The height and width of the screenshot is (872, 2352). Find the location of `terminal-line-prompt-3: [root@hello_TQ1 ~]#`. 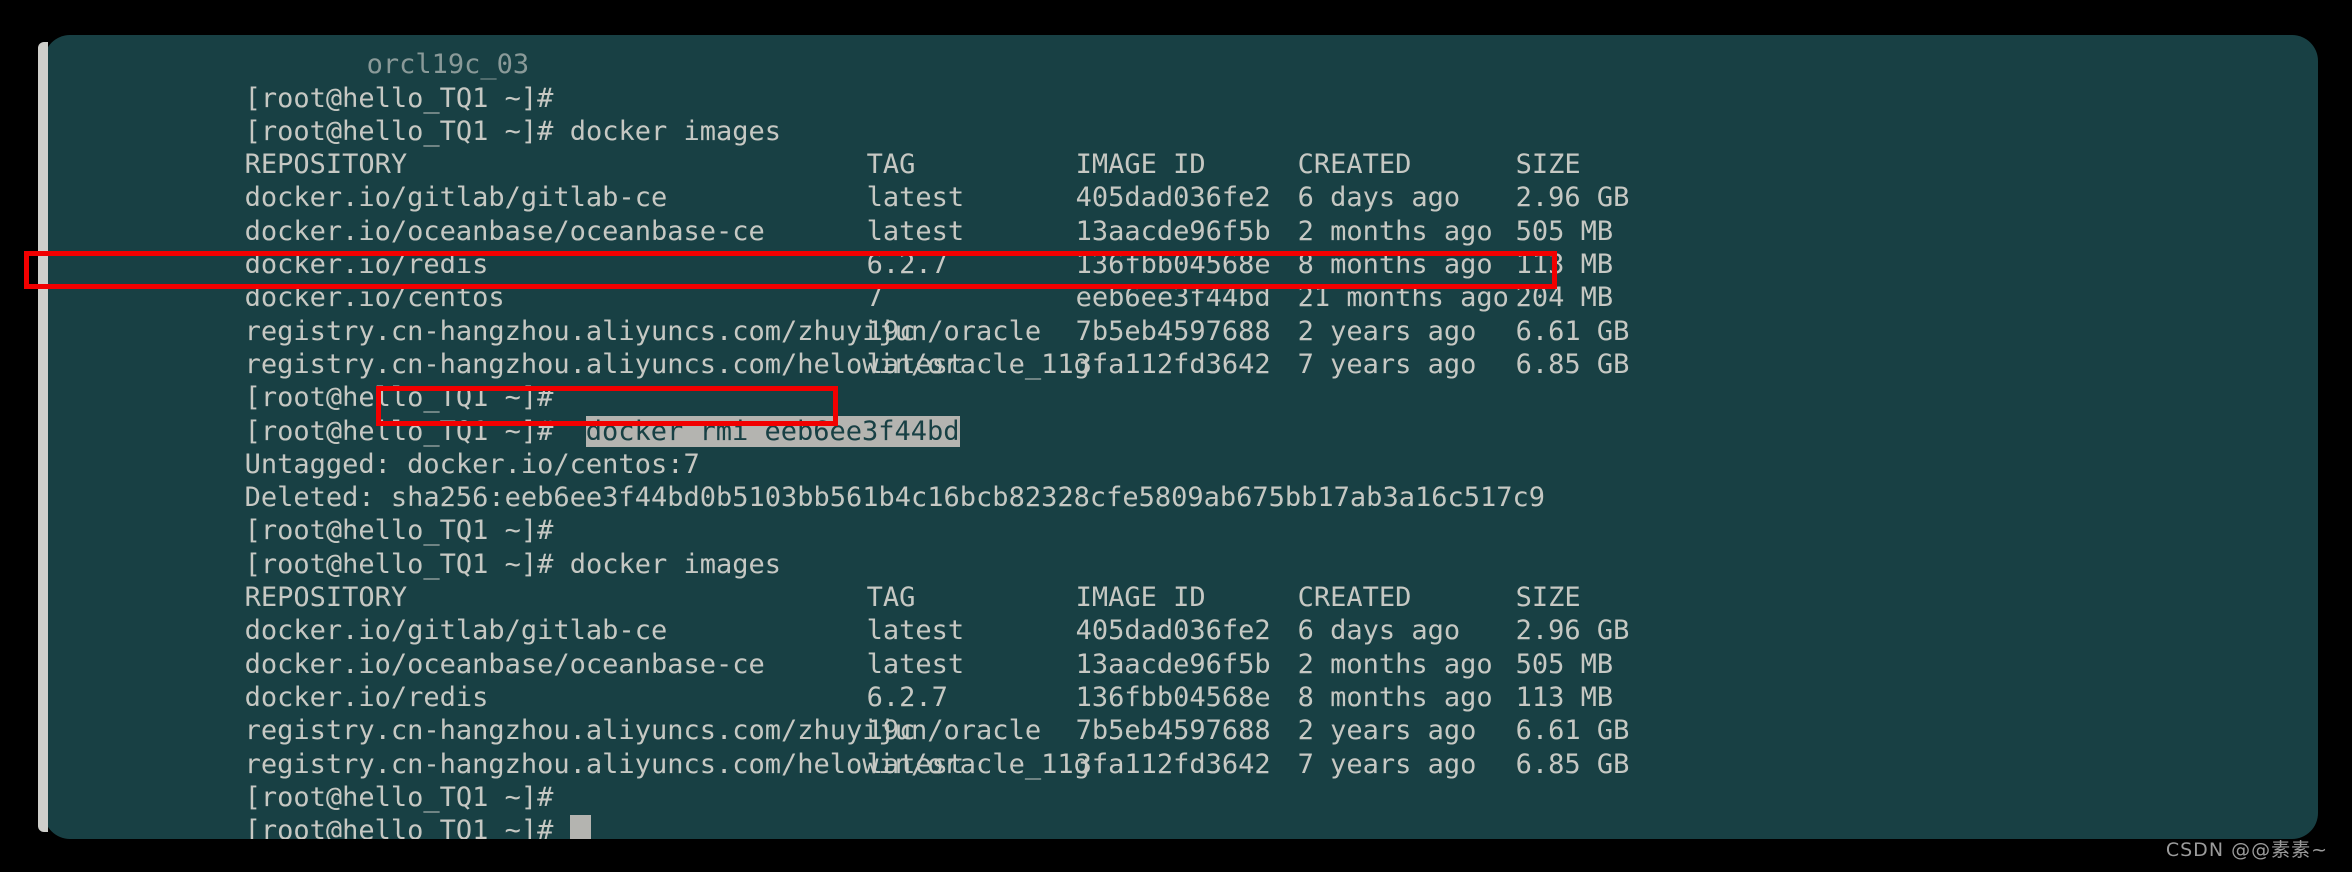

terminal-line-prompt-3: [root@hello_TQ1 ~]# is located at coordinates (1181, 513).